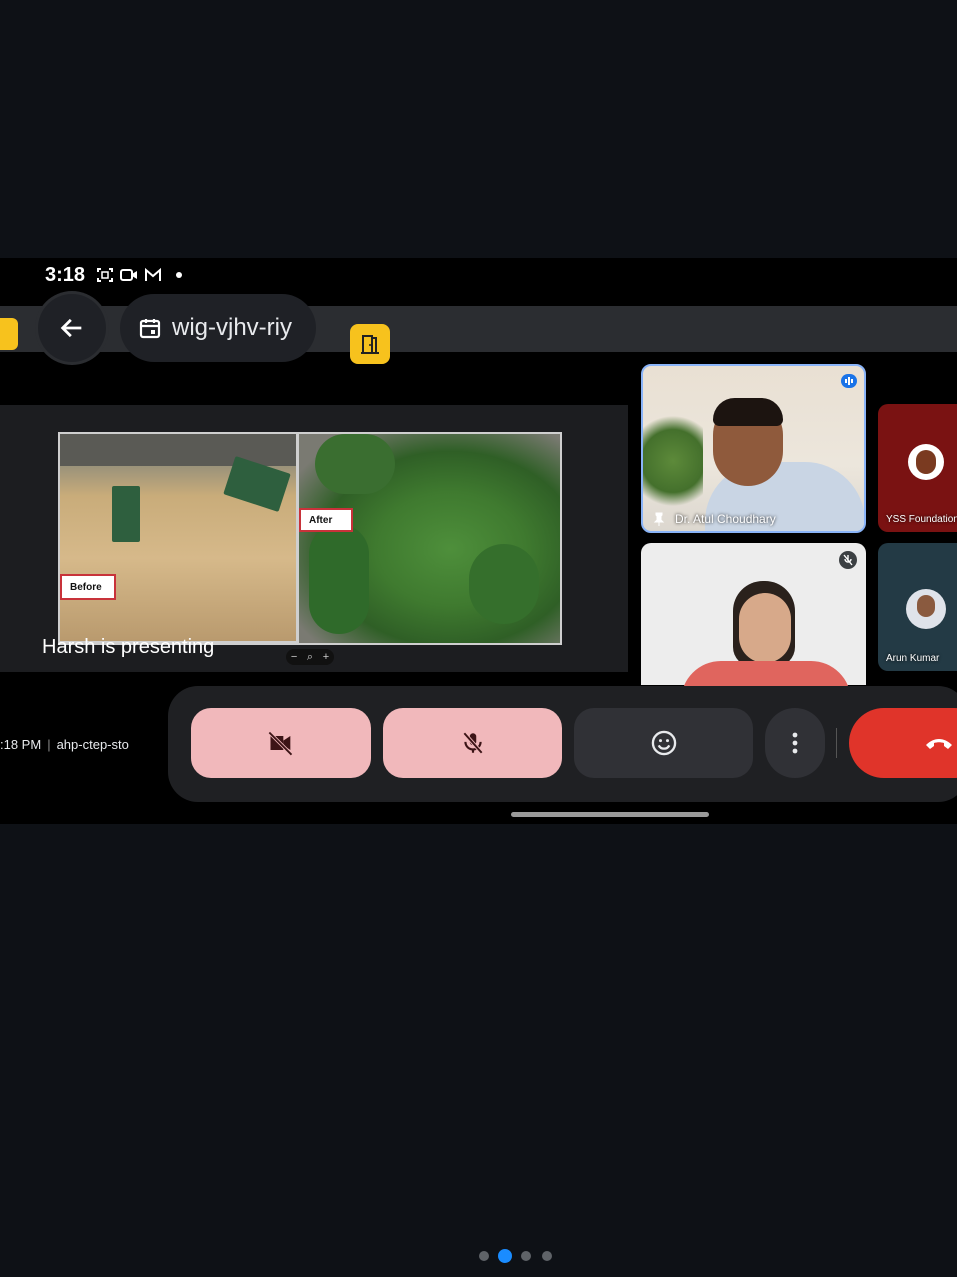 This screenshot has height=1277, width=957. I want to click on presenting-caption: Harsh is presenting, so click(128, 647).